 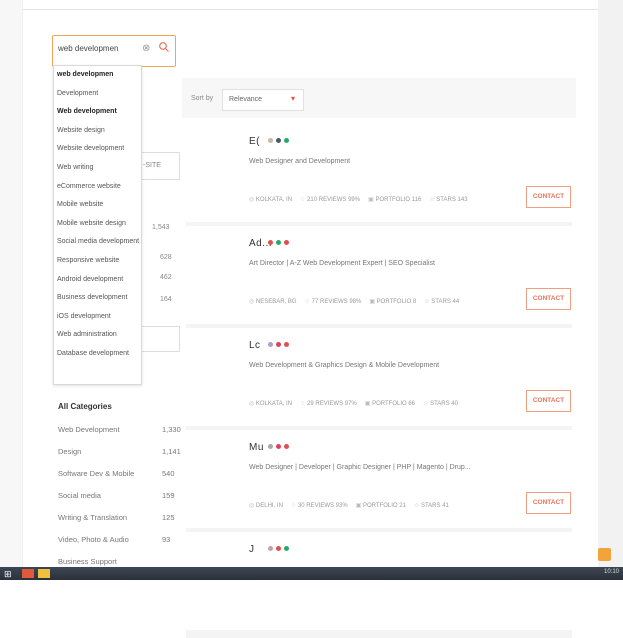 What do you see at coordinates (97, 131) in the screenshot?
I see `suggestion-item: Website design` at bounding box center [97, 131].